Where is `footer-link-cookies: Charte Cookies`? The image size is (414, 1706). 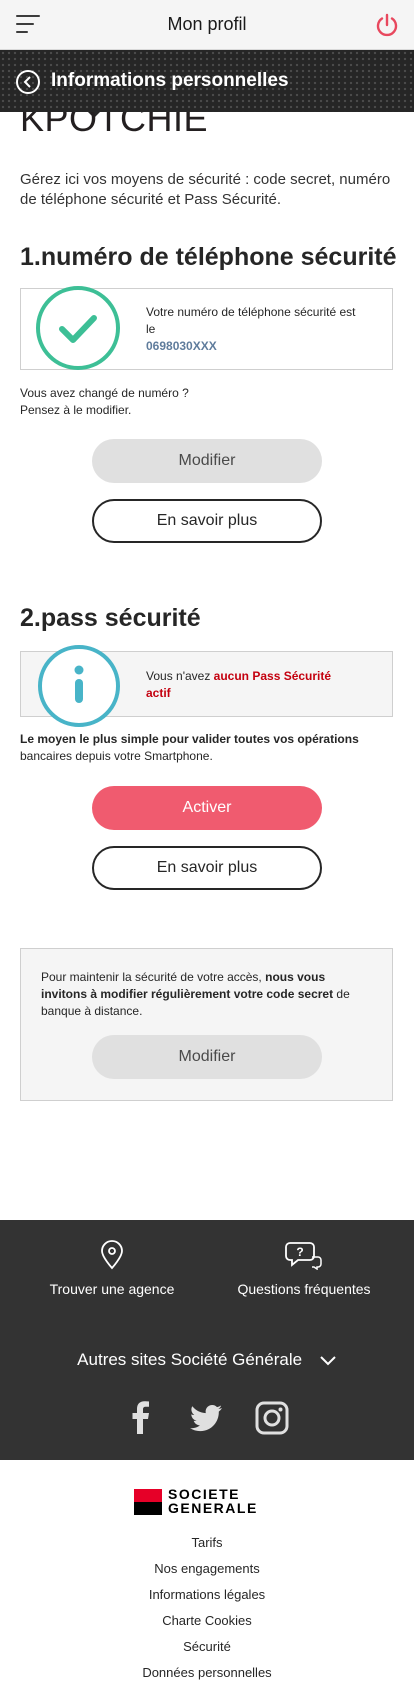 footer-link-cookies: Charte Cookies is located at coordinates (207, 1621).